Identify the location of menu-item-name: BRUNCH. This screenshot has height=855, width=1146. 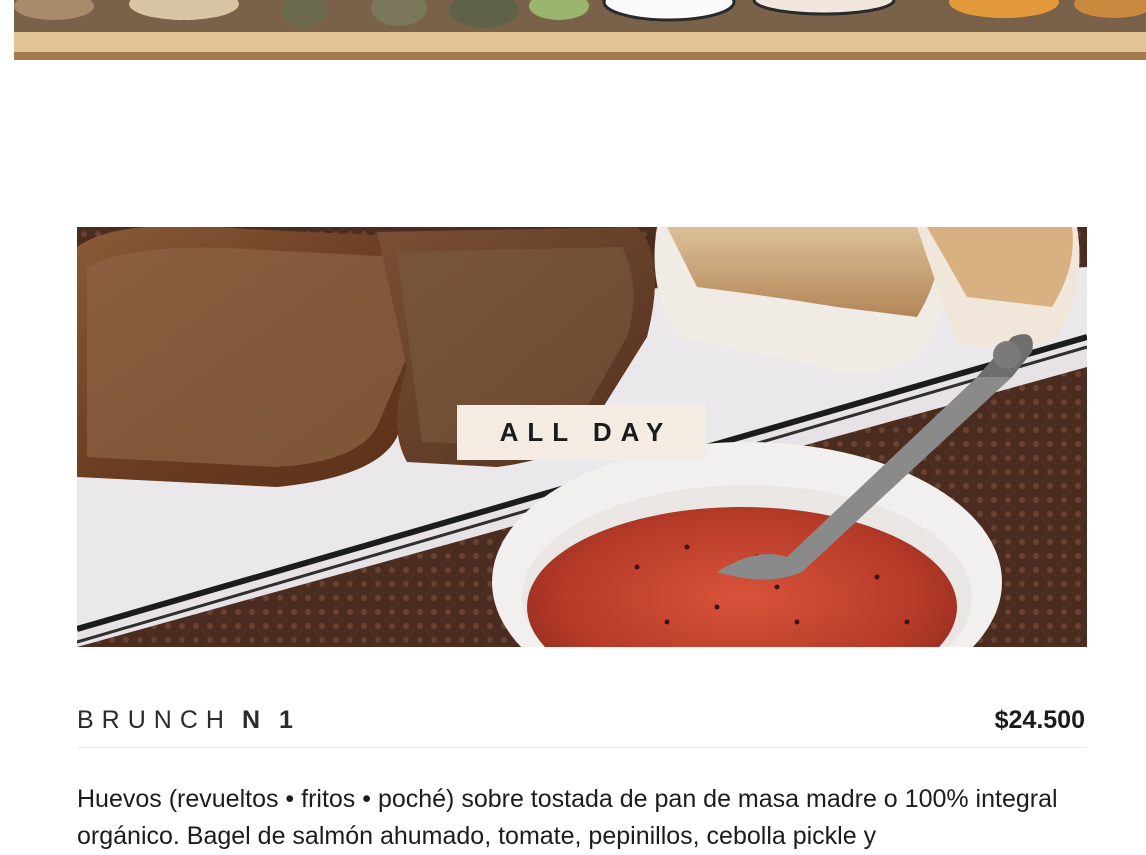
(154, 719).